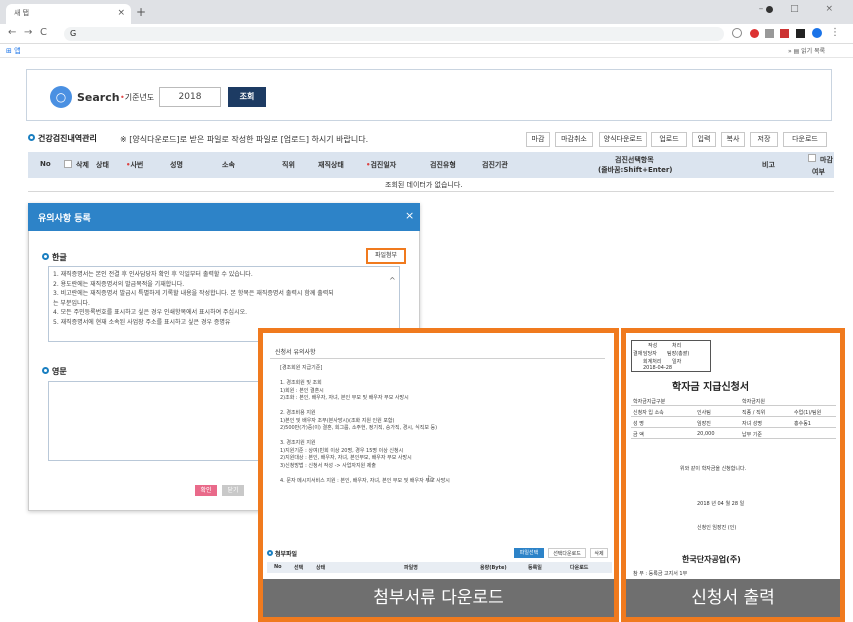 This screenshot has width=853, height=622. Describe the element at coordinates (337, 420) in the screenshot. I see `notice-line: 1)본인 및 배우자 조부(본사망시)(조화 지원 인원 포함)` at that location.